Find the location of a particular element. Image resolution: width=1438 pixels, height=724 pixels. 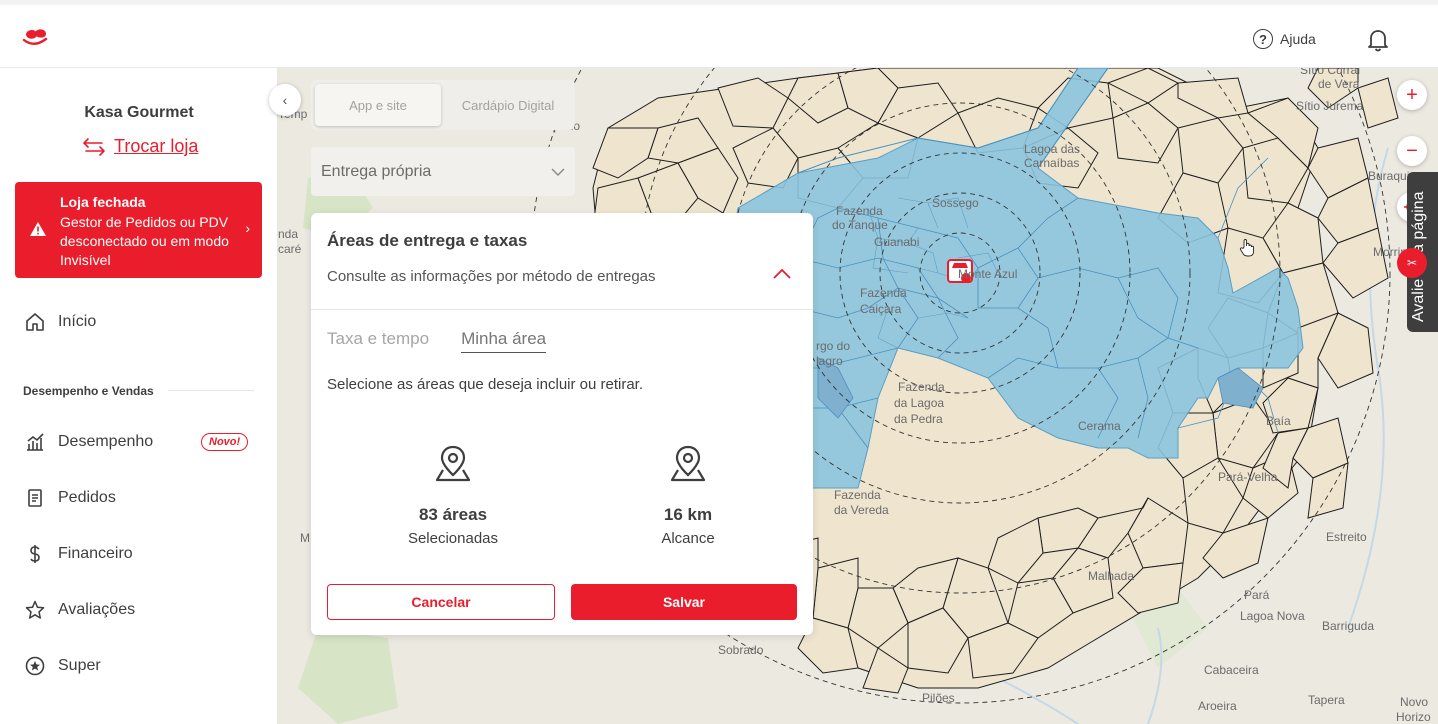

range-label: Alcance is located at coordinates (688, 538).